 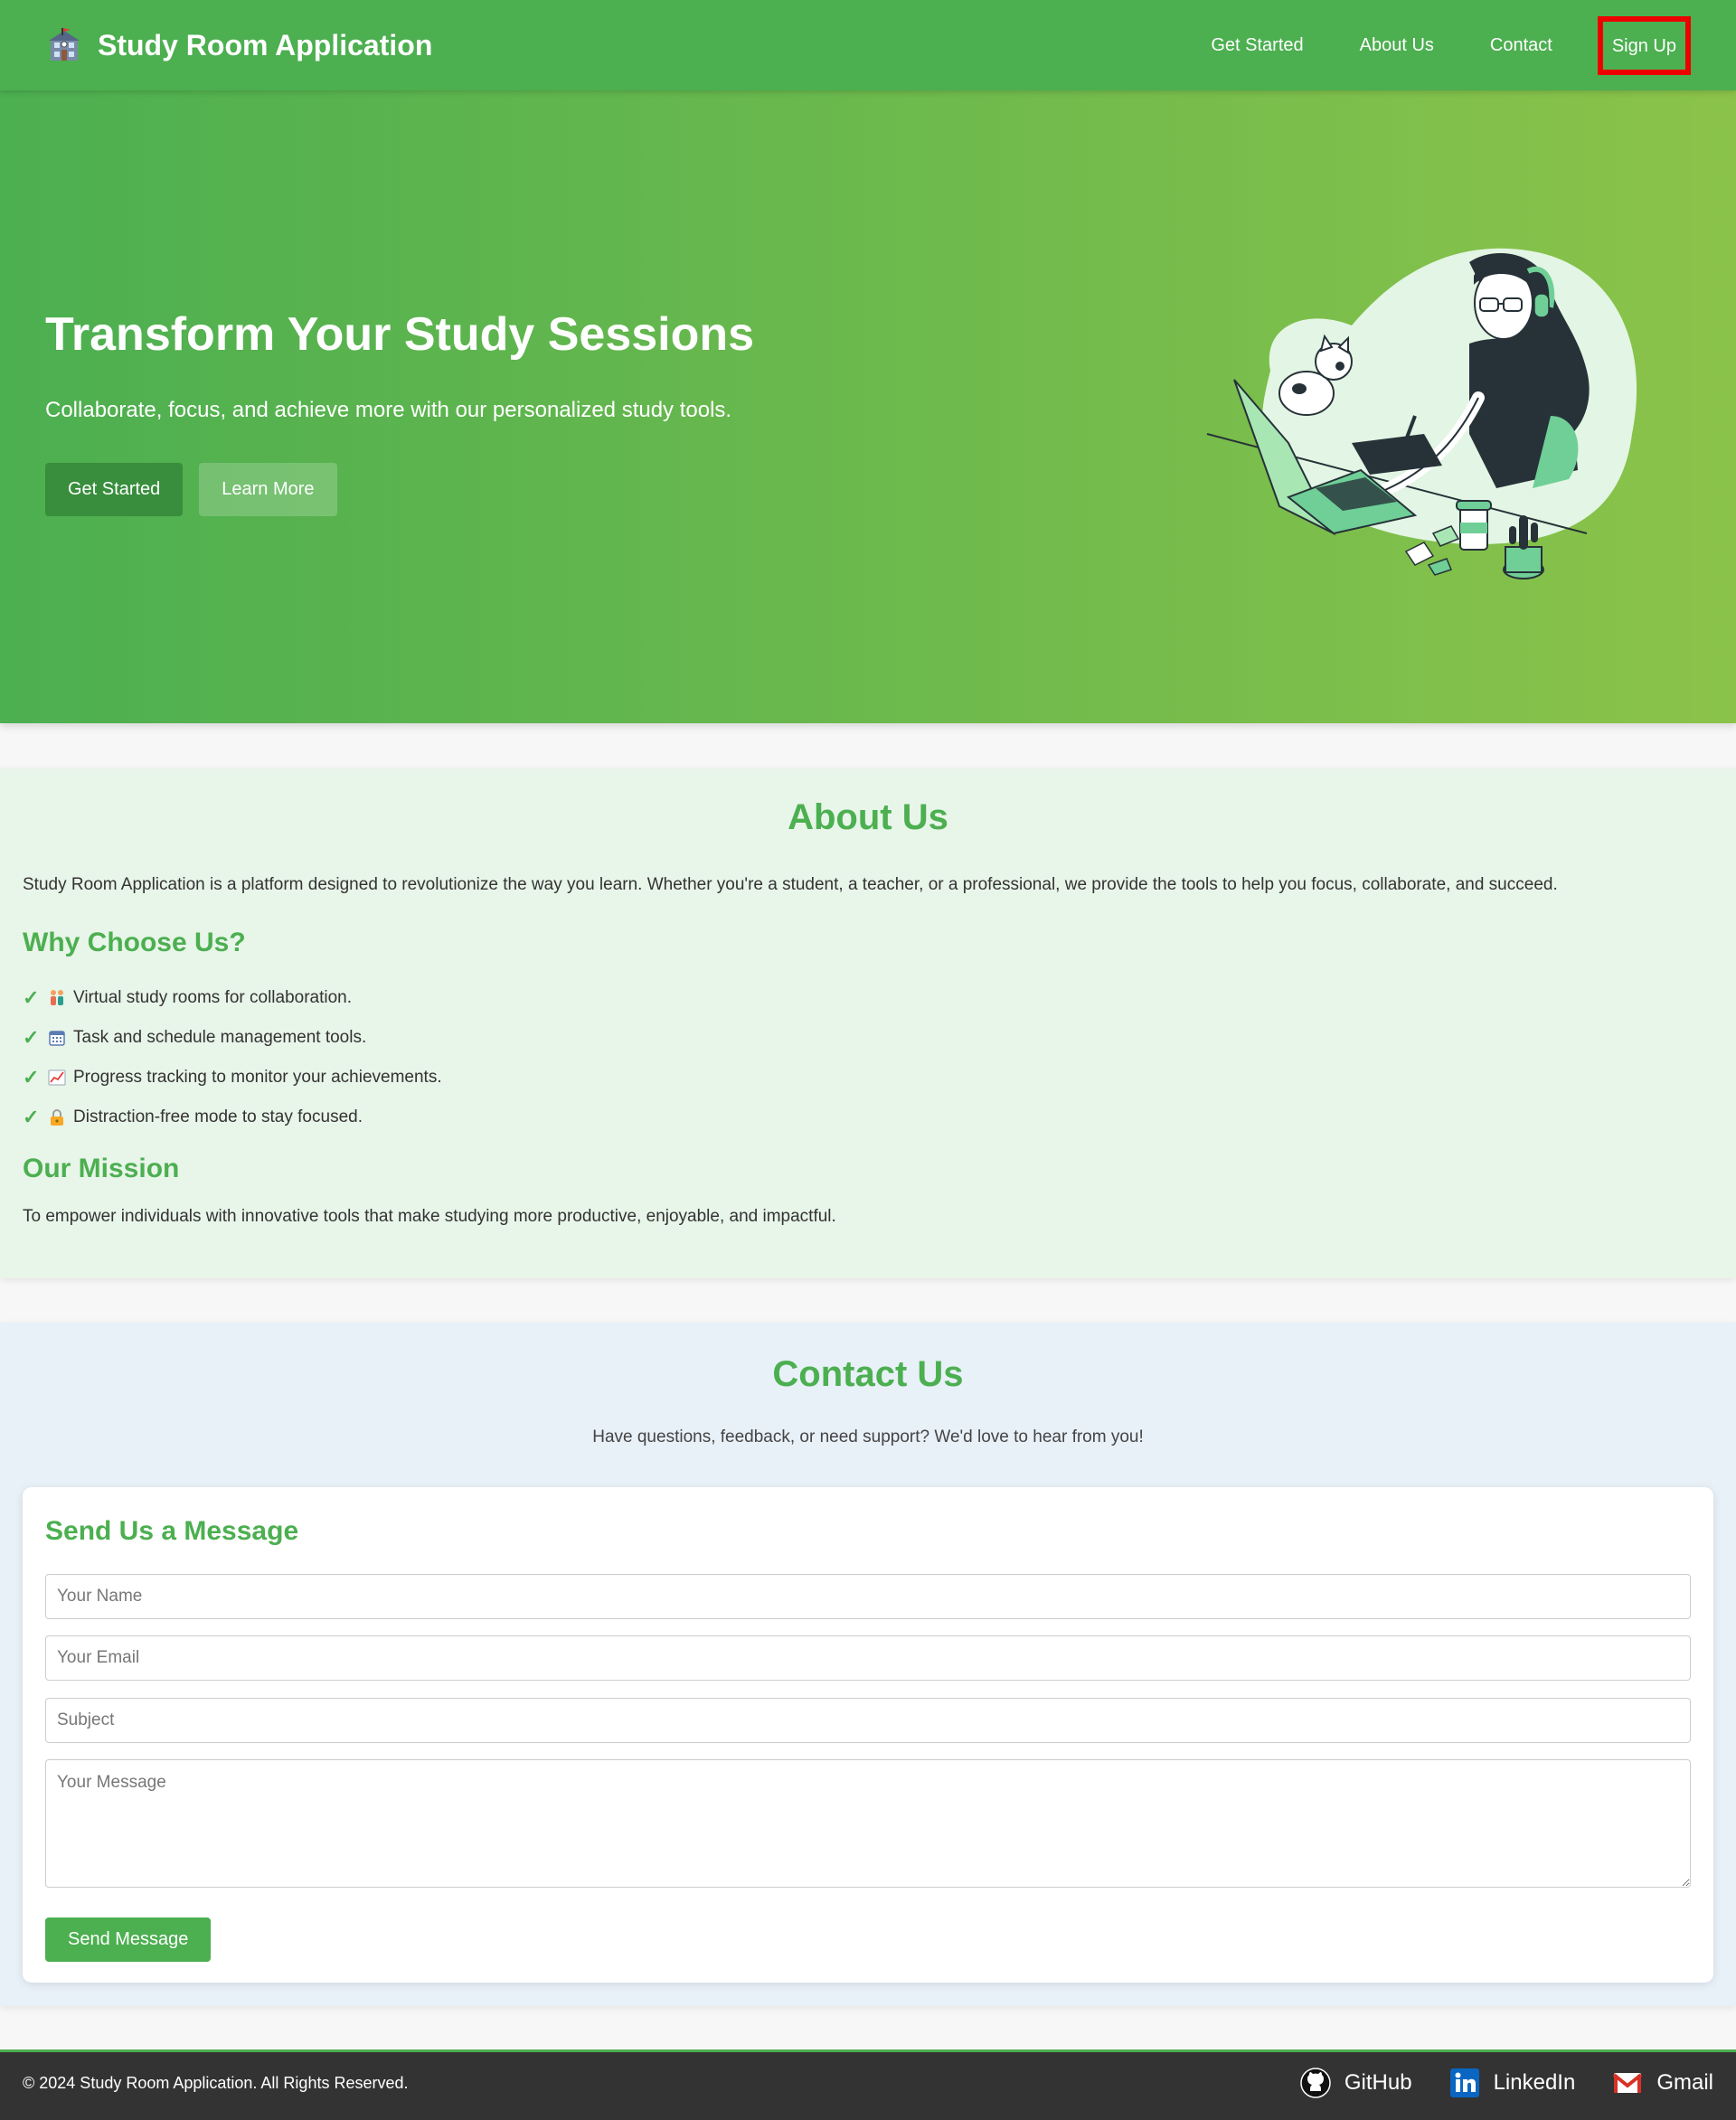 What do you see at coordinates (1685, 2082) in the screenshot?
I see `gmail-label: Gmail` at bounding box center [1685, 2082].